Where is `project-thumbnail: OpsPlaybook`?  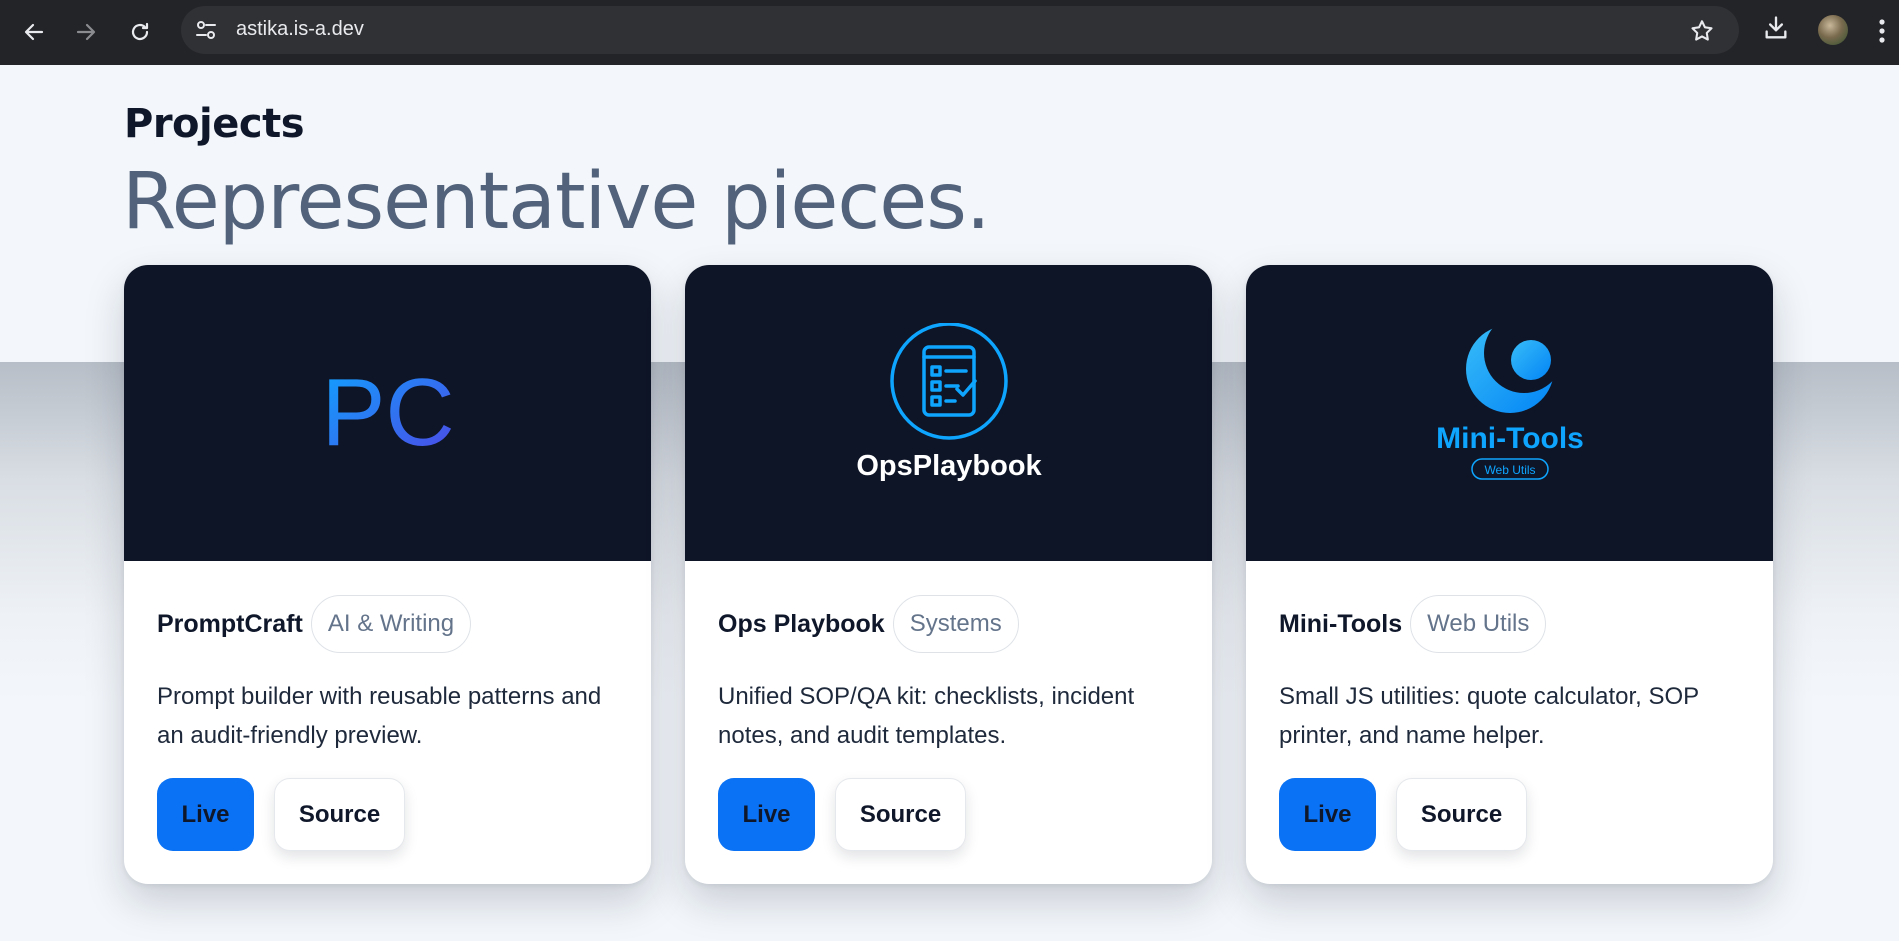 project-thumbnail: OpsPlaybook is located at coordinates (948, 413).